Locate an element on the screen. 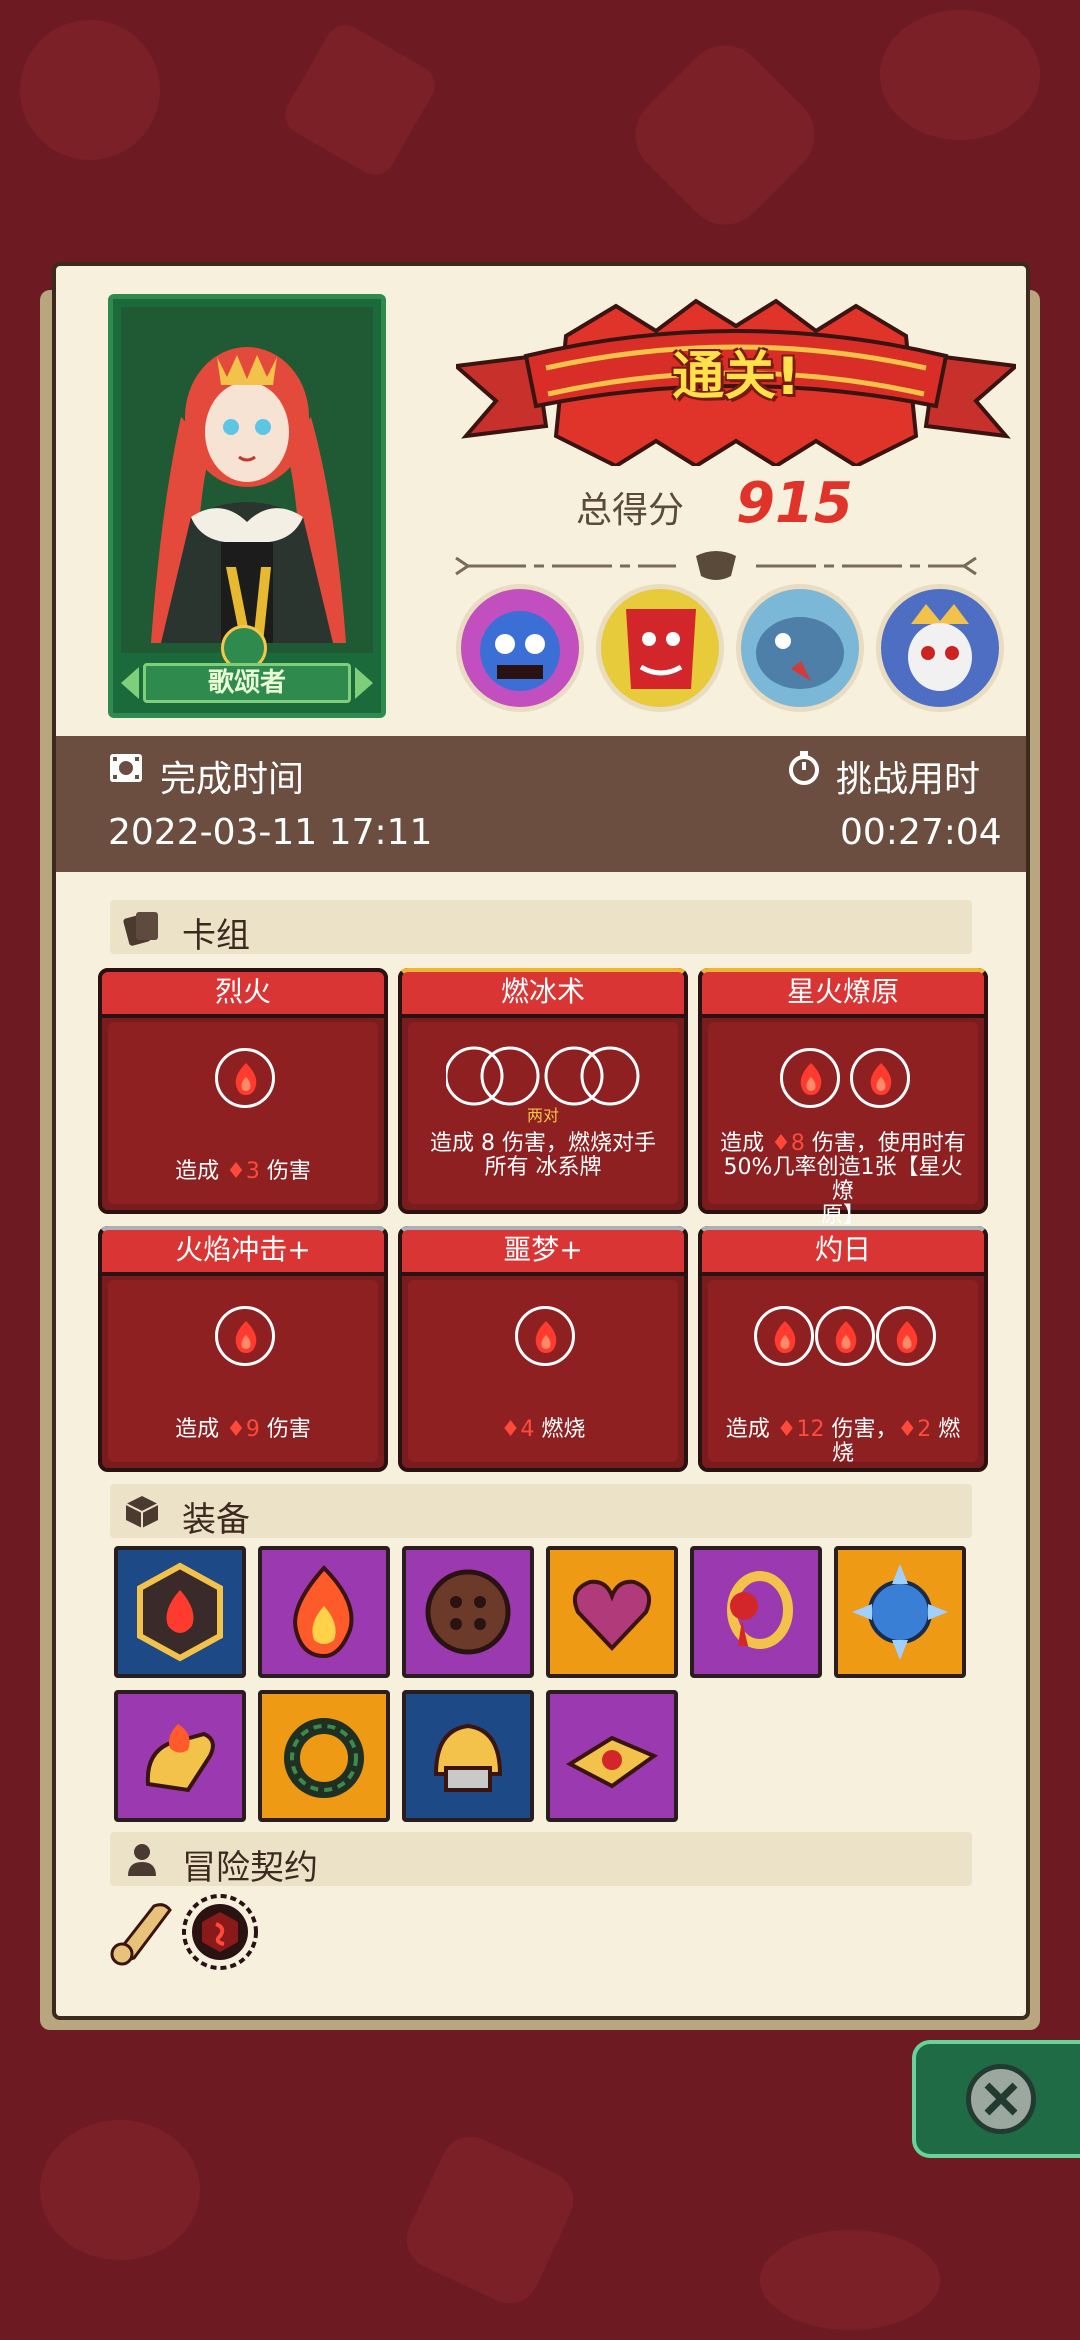  equip-heart-icon is located at coordinates (612, 1612).